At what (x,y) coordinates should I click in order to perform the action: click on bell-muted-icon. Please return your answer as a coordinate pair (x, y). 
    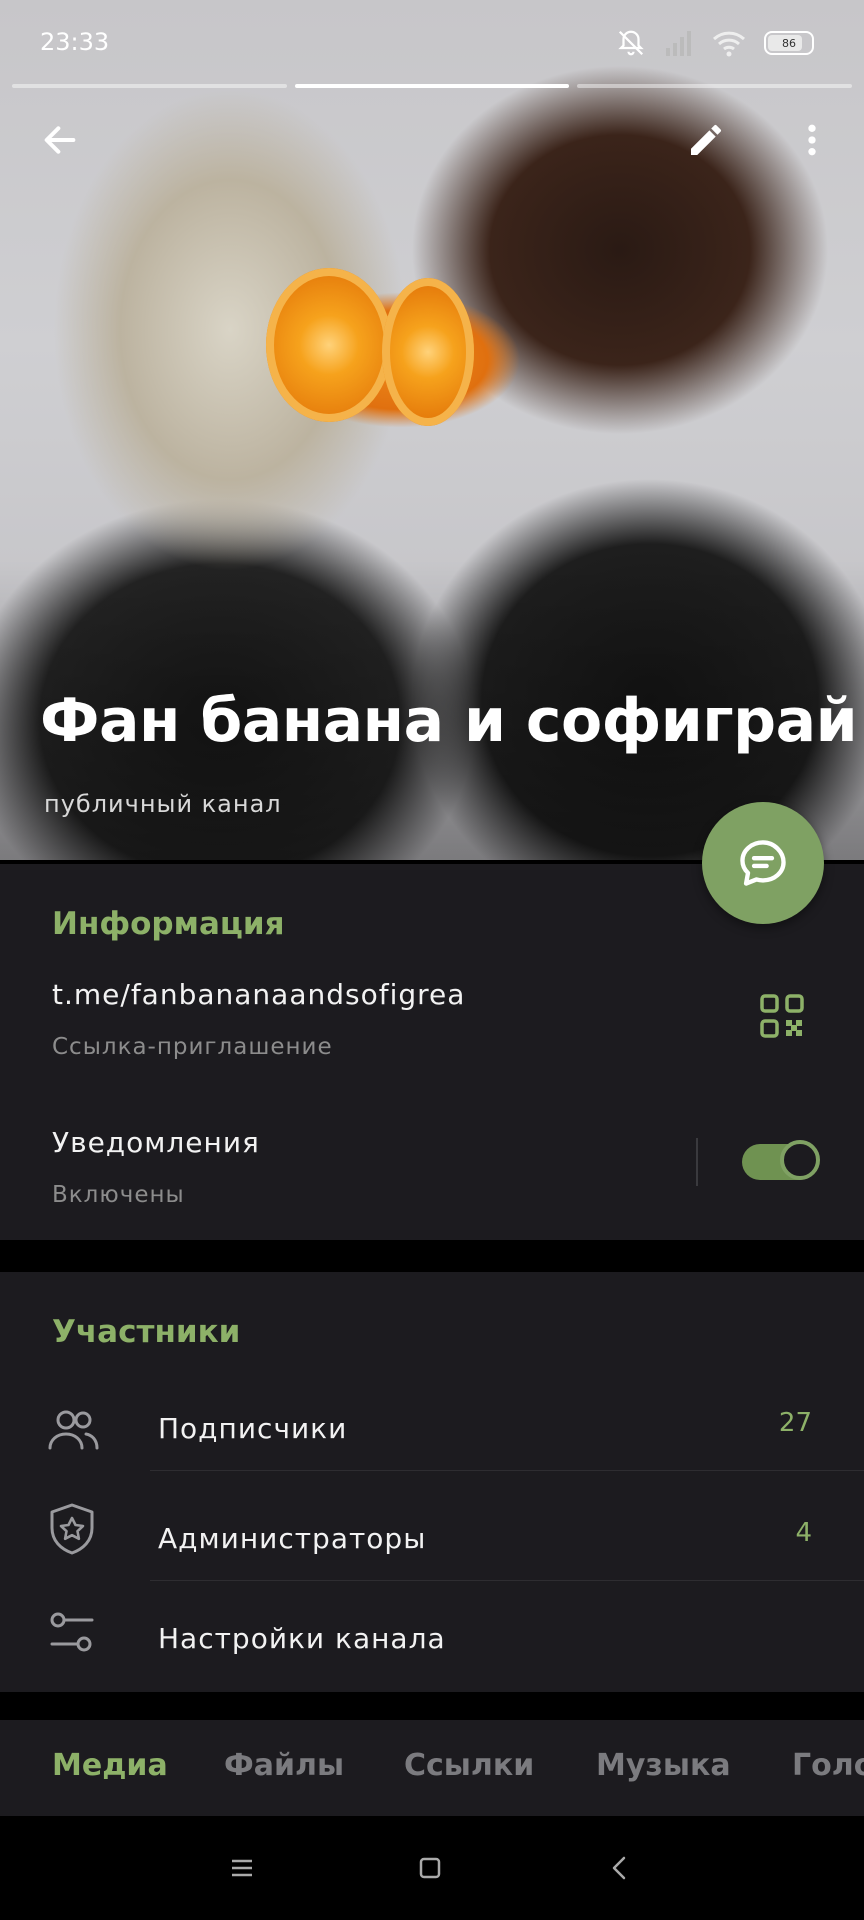
    Looking at the image, I should click on (631, 43).